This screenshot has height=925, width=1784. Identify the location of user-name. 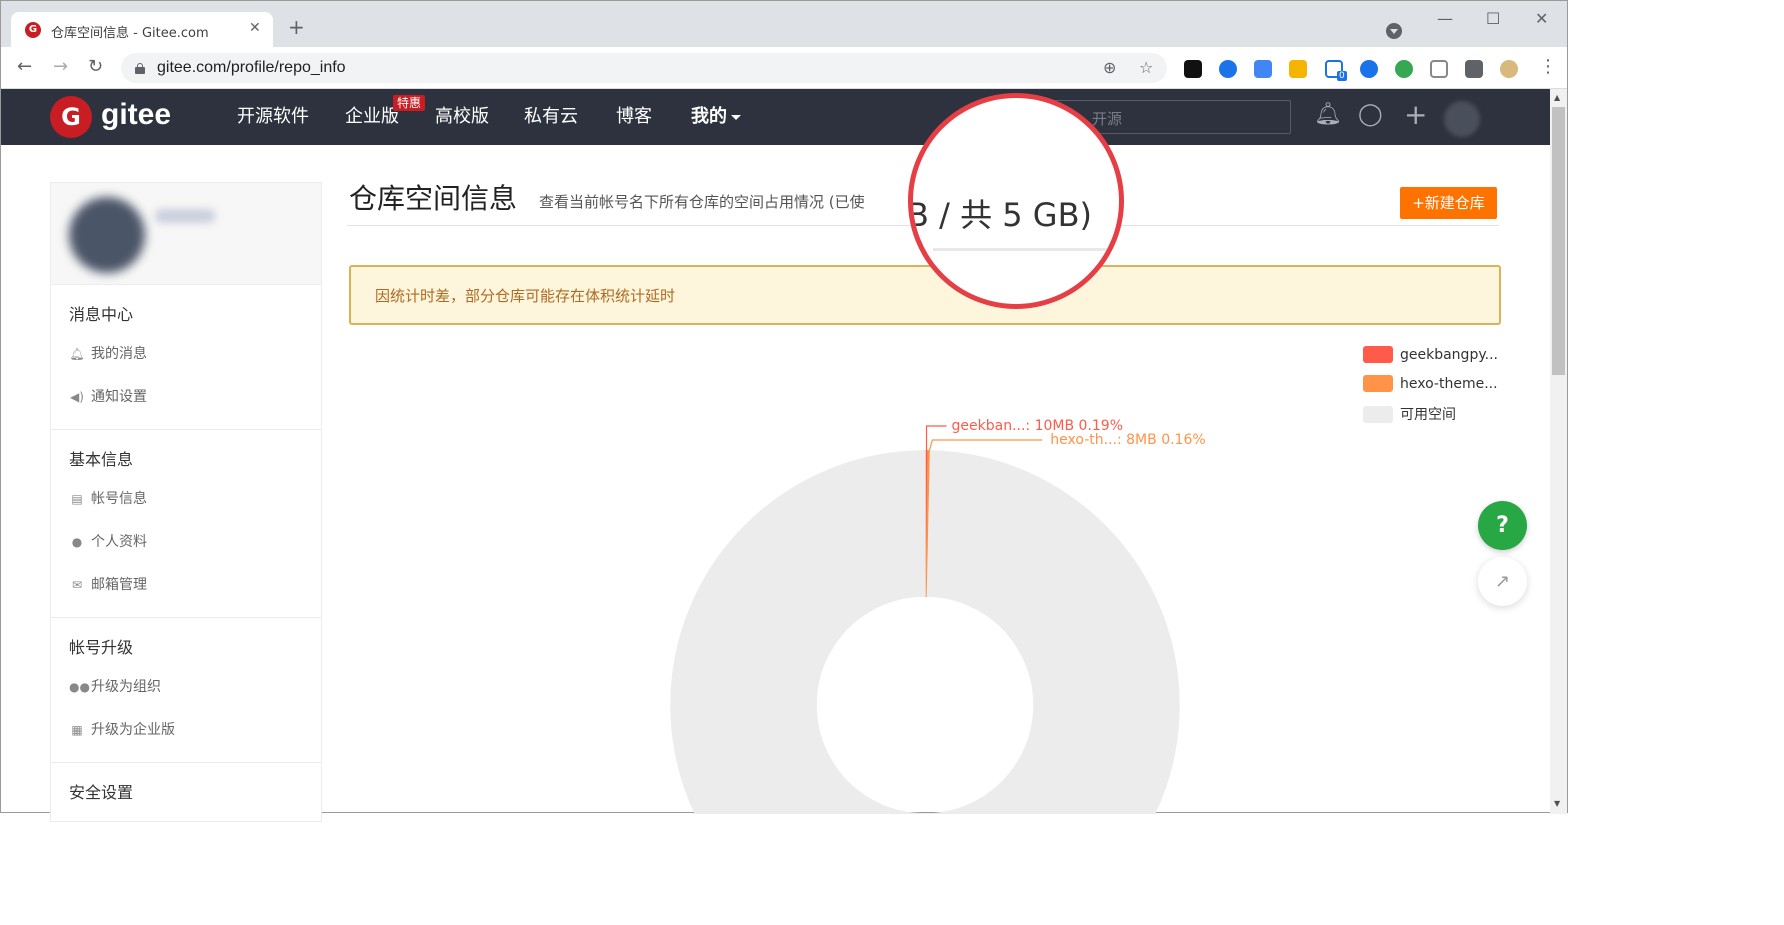
(185, 216).